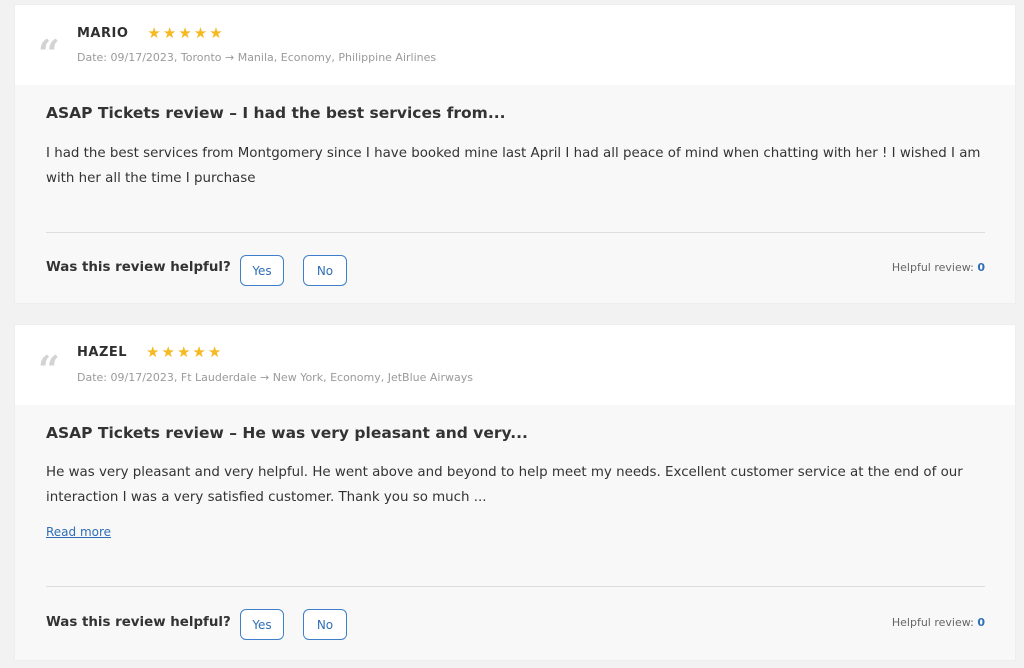  What do you see at coordinates (102, 352) in the screenshot?
I see `reviewer-name: HAZEL` at bounding box center [102, 352].